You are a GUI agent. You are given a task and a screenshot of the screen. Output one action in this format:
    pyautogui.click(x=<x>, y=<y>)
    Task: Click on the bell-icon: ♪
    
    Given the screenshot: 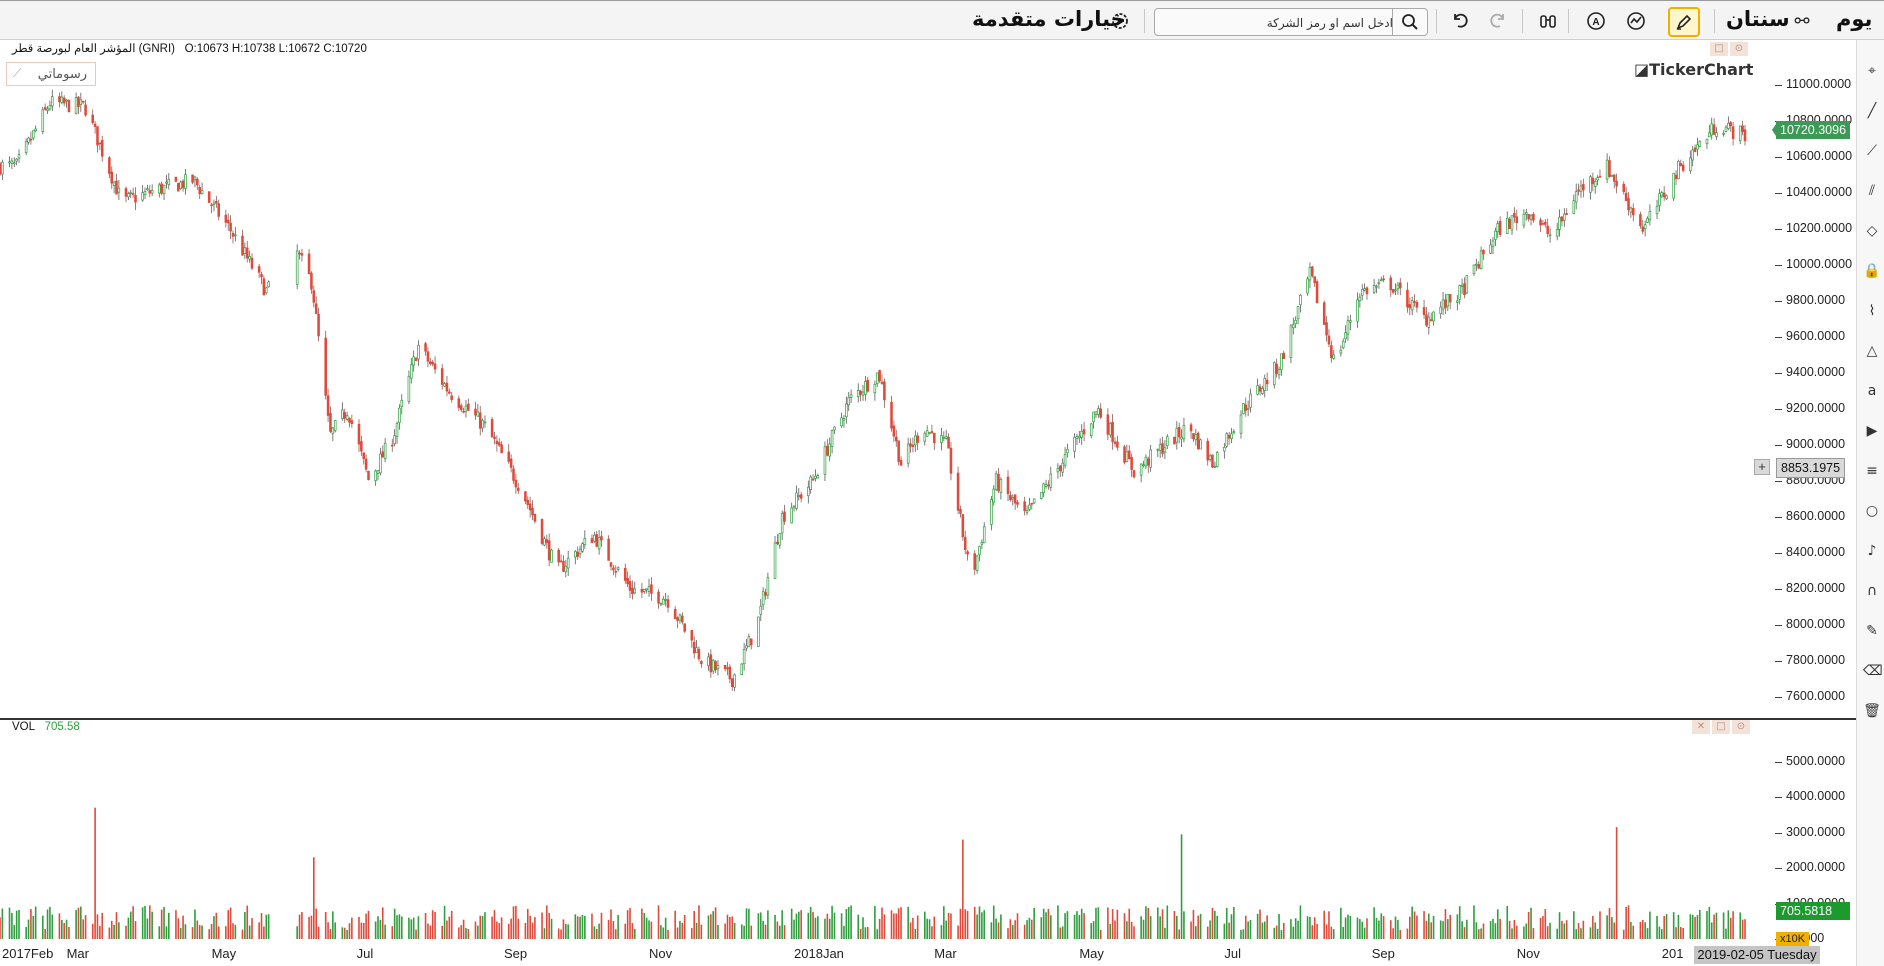 What is the action you would take?
    pyautogui.click(x=1872, y=551)
    